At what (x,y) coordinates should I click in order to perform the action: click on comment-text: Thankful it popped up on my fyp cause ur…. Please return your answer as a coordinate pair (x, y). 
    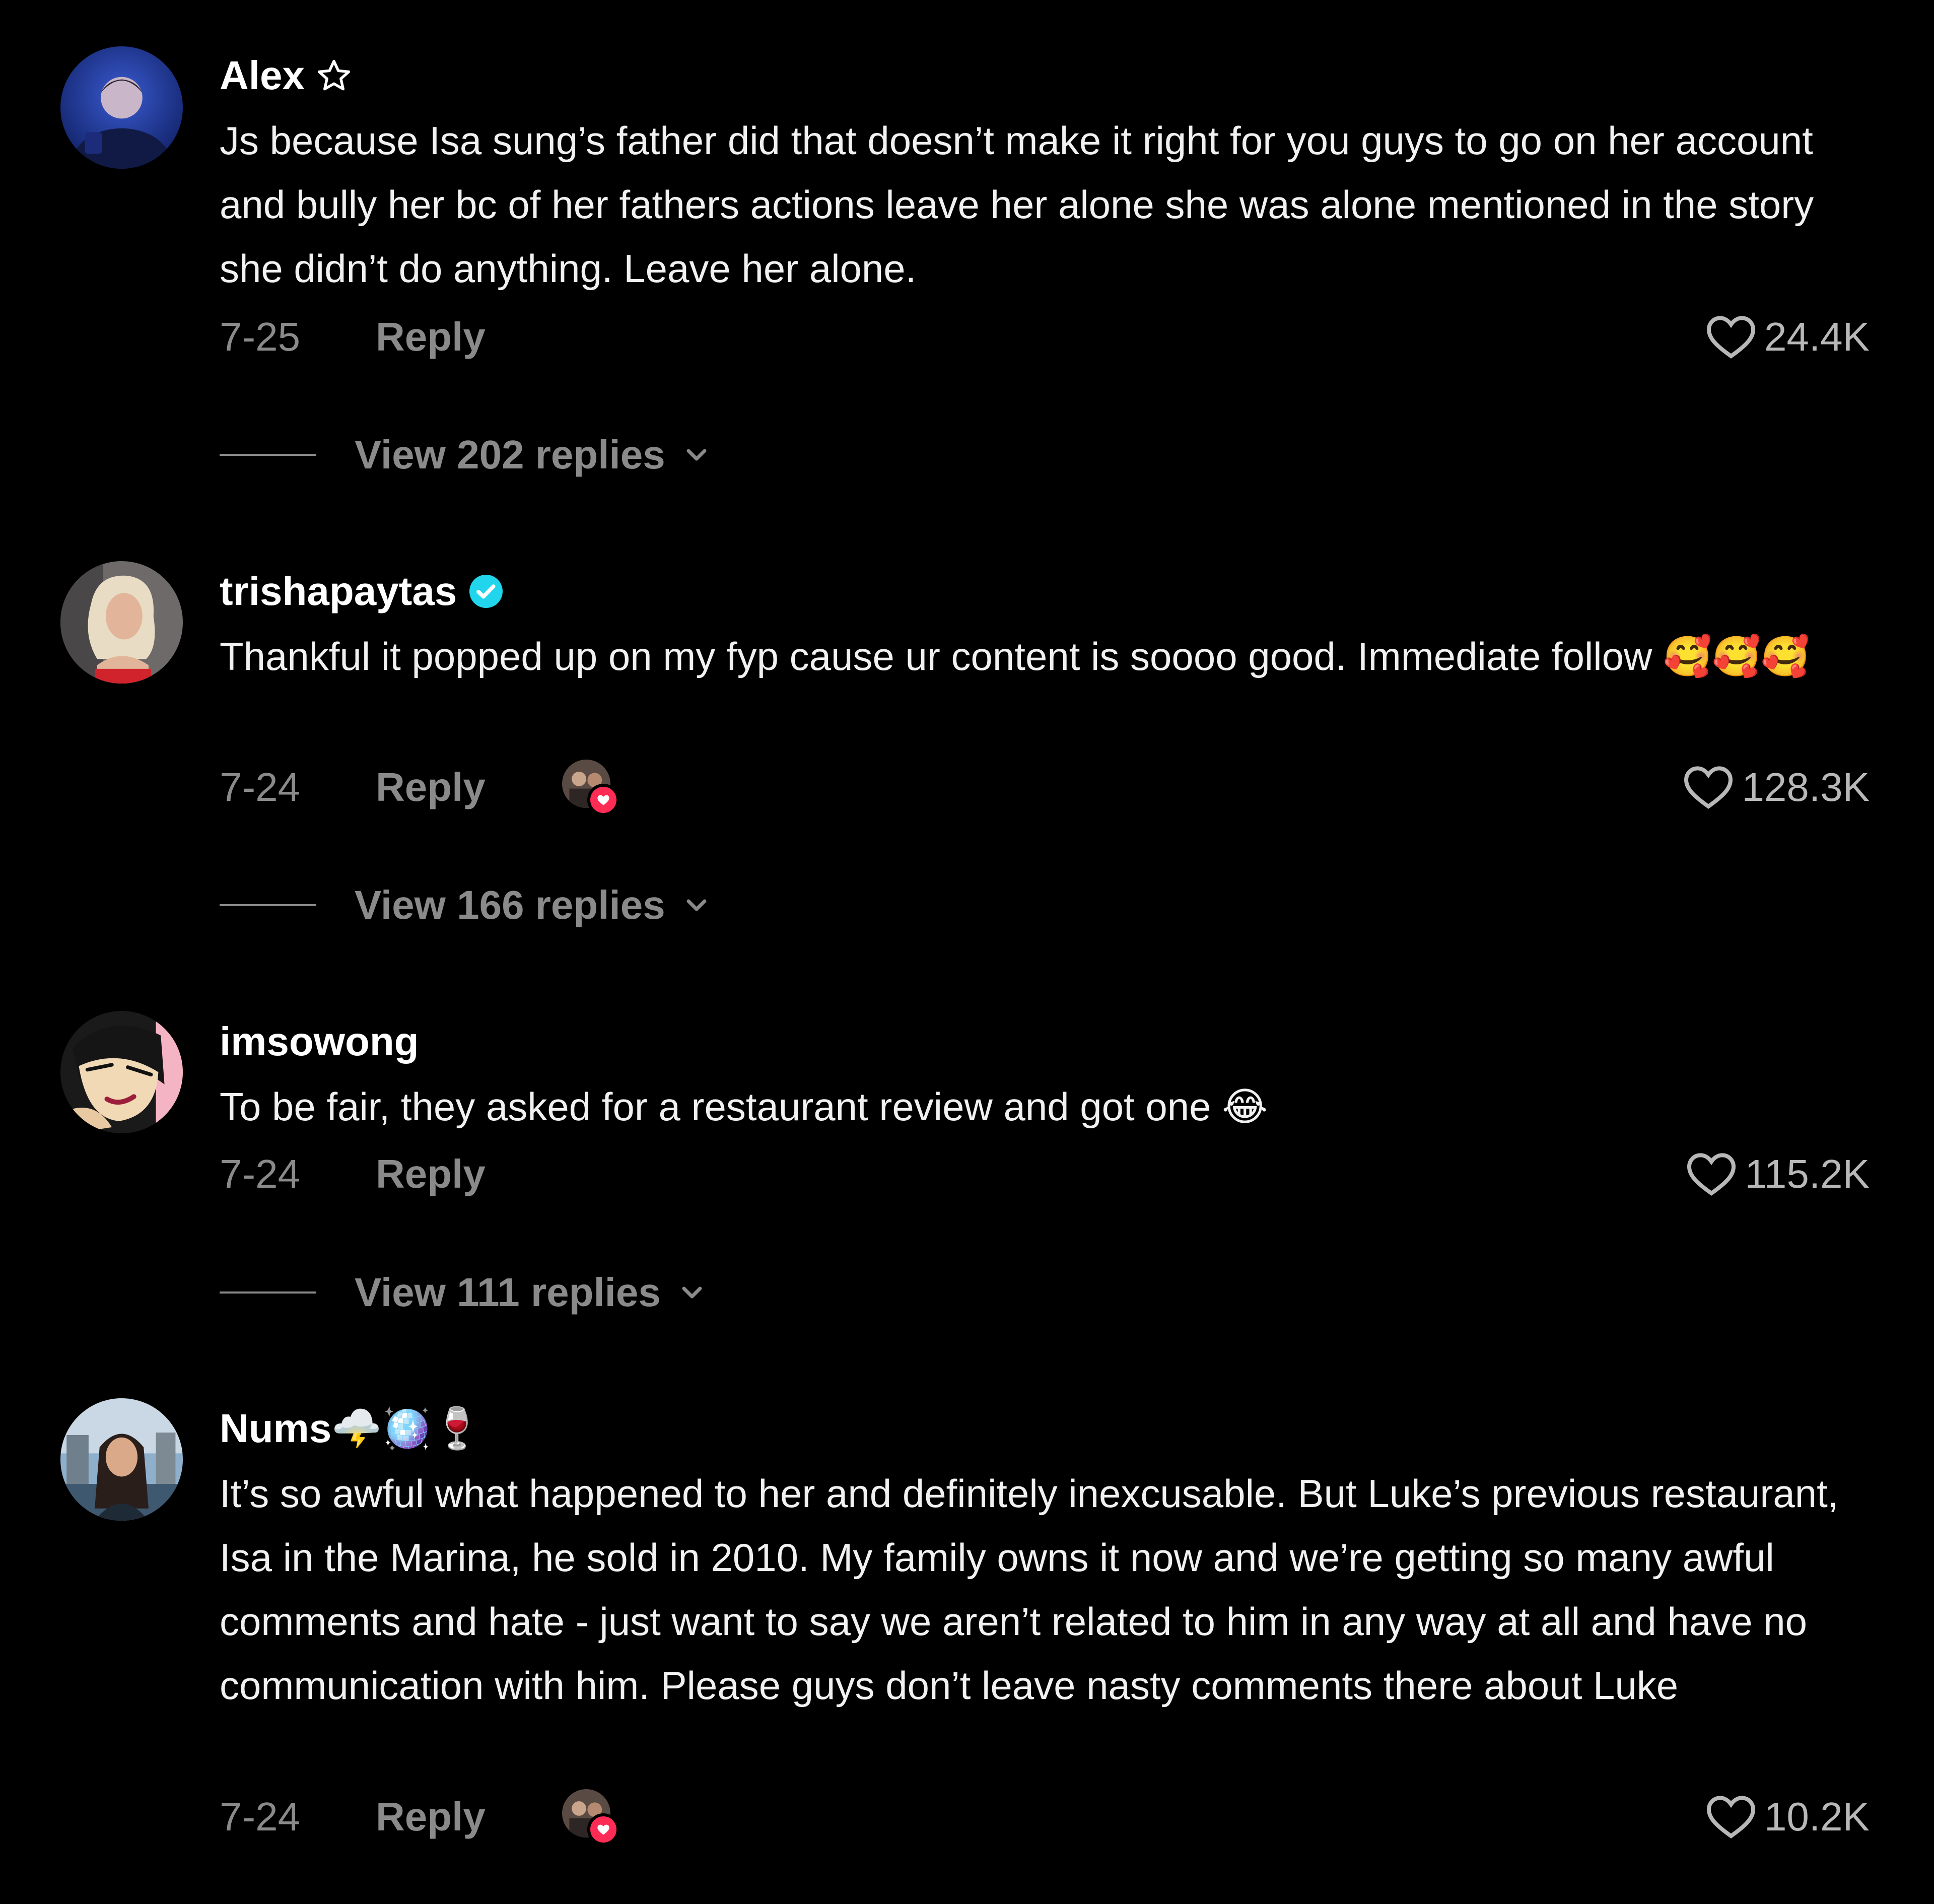
    Looking at the image, I should click on (1015, 656).